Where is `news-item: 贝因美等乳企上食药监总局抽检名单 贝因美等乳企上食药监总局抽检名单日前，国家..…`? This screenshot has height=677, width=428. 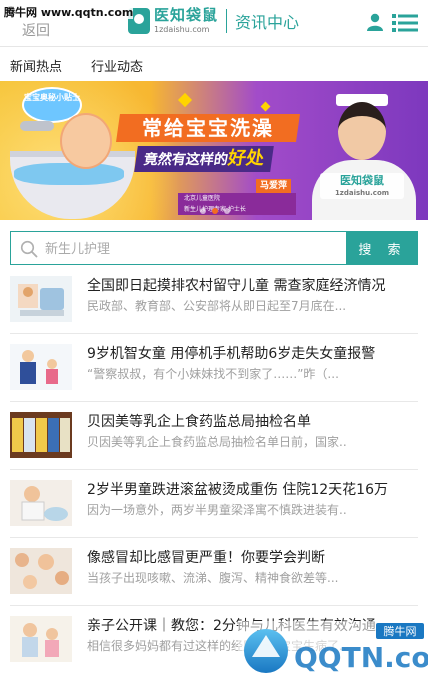 news-item: 贝因美等乳企上食药监总局抽检名单 贝因美等乳企上食药监总局抽检名单日前，国家..… is located at coordinates (214, 436).